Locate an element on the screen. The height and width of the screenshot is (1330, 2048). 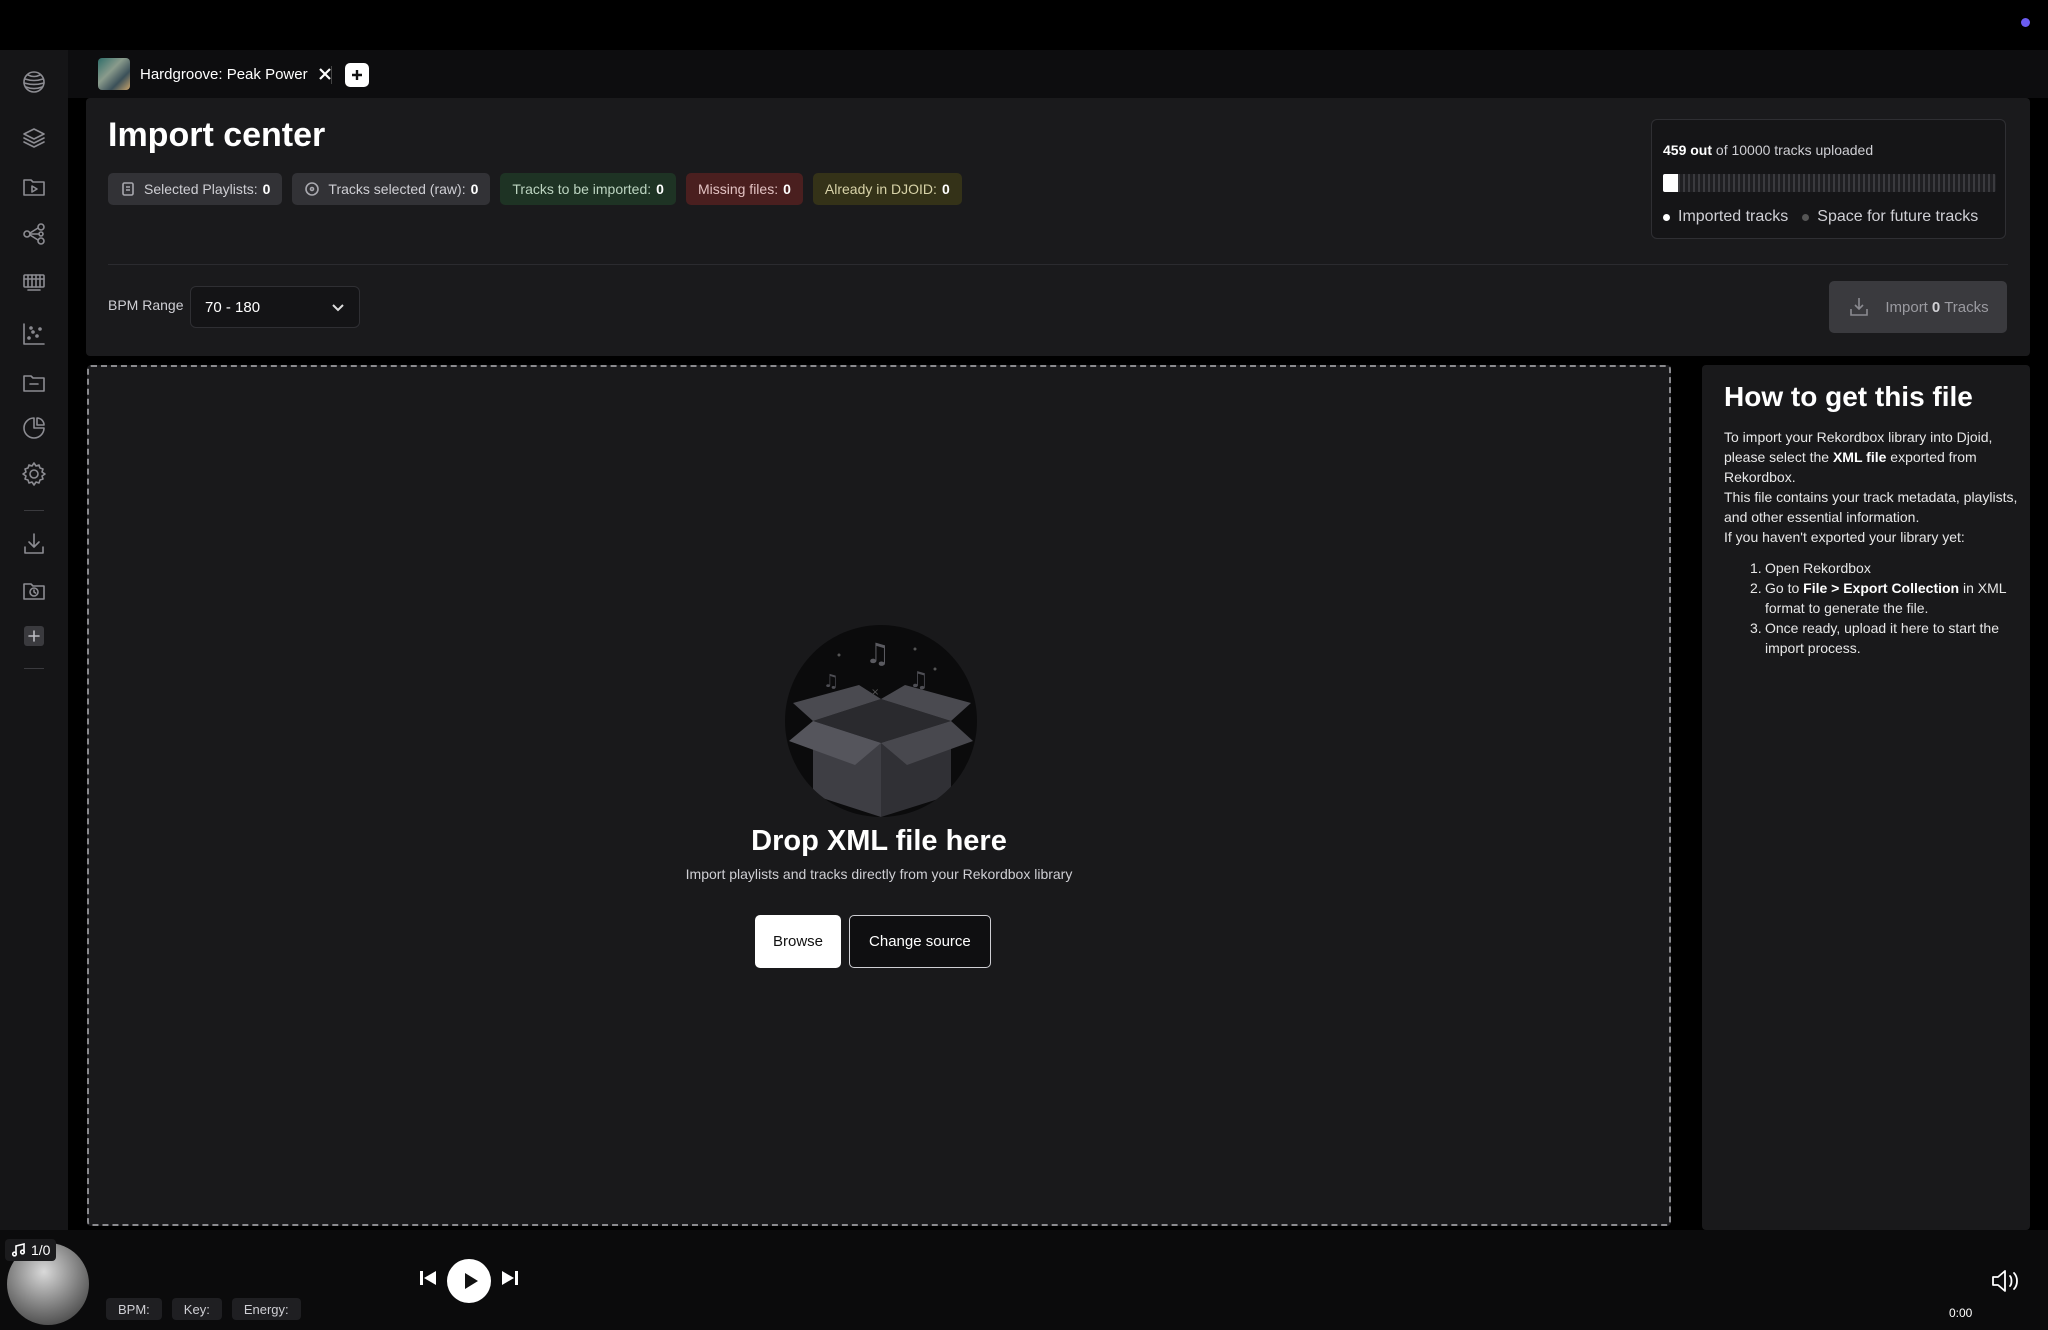
folder-clock-icon is located at coordinates (34, 590).